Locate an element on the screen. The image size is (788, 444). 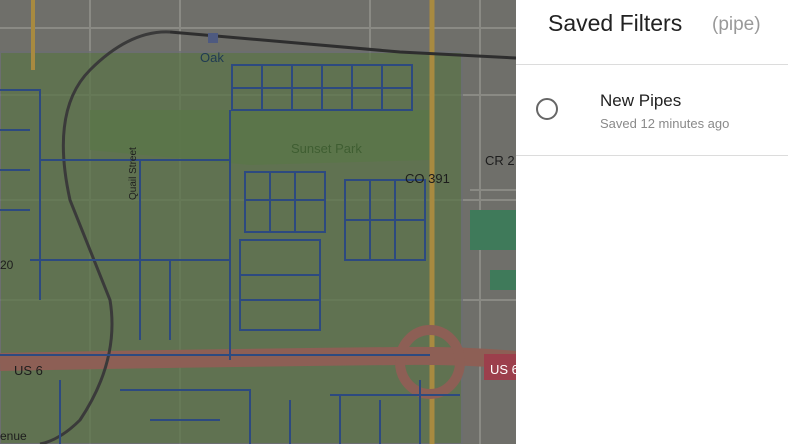
panel-header: Saved Filters (pipe) is located at coordinates (652, 32).